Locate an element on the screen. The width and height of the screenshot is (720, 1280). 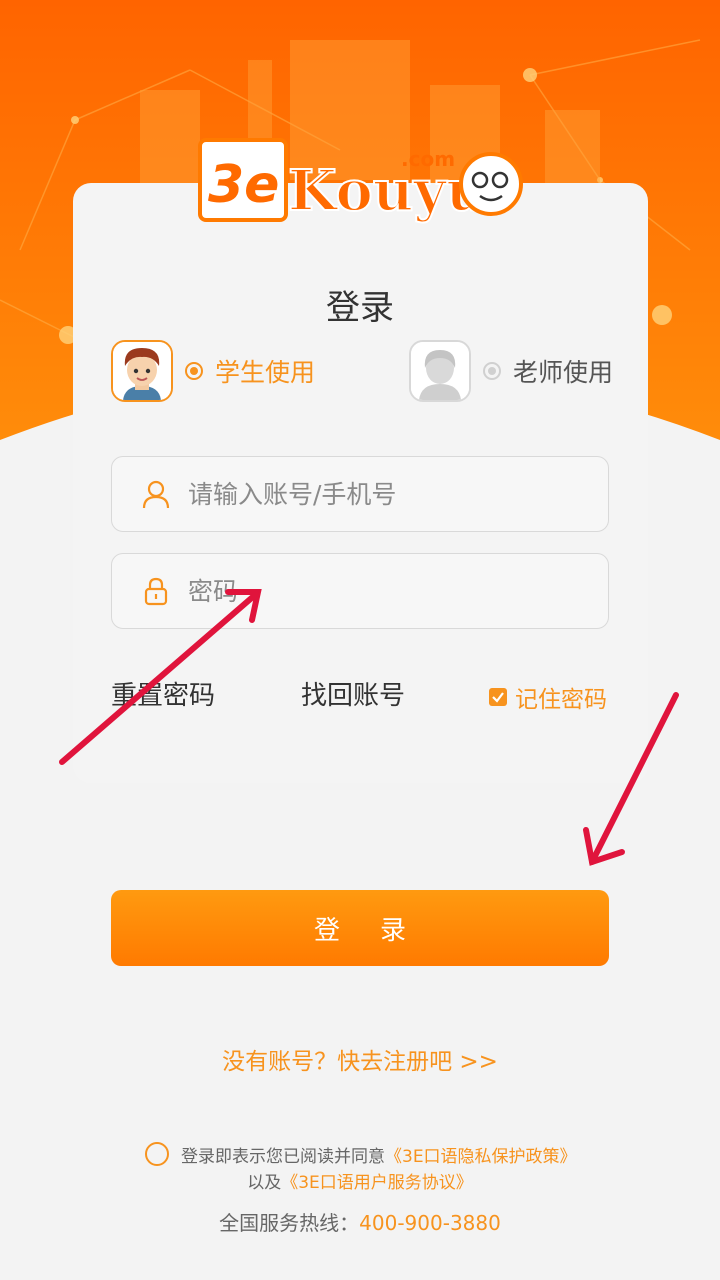
logo-name-text: Kouyu is located at coordinates (387, 191).